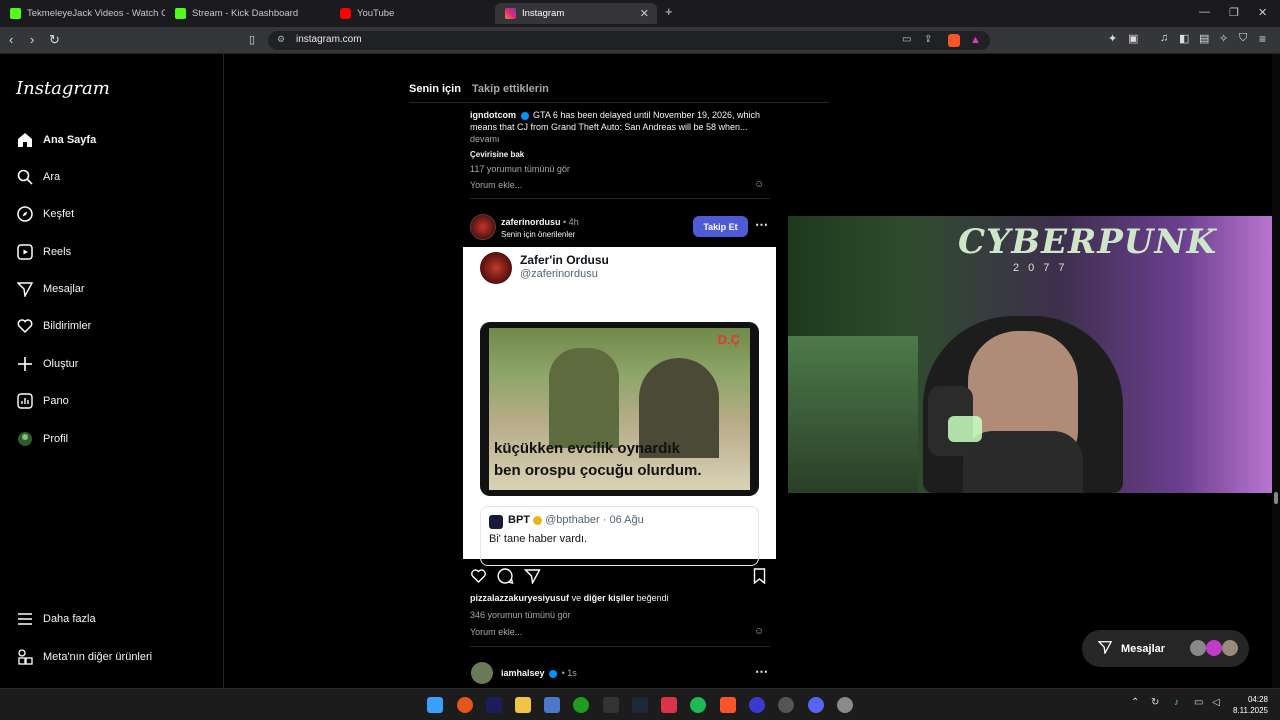 Image resolution: width=1280 pixels, height=720 pixels. I want to click on restore-icon: ❐, so click(1234, 12).